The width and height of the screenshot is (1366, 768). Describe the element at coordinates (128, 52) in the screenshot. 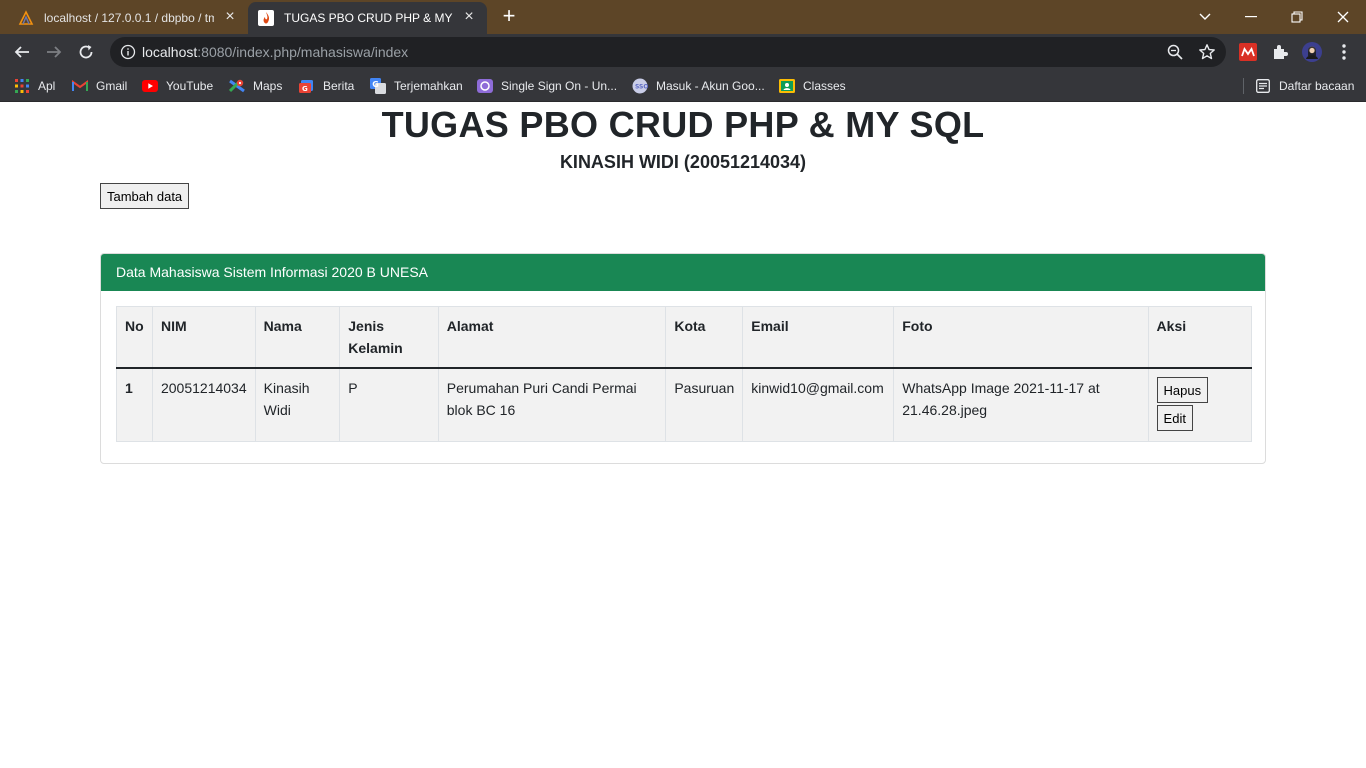

I see `site-info-icon` at that location.